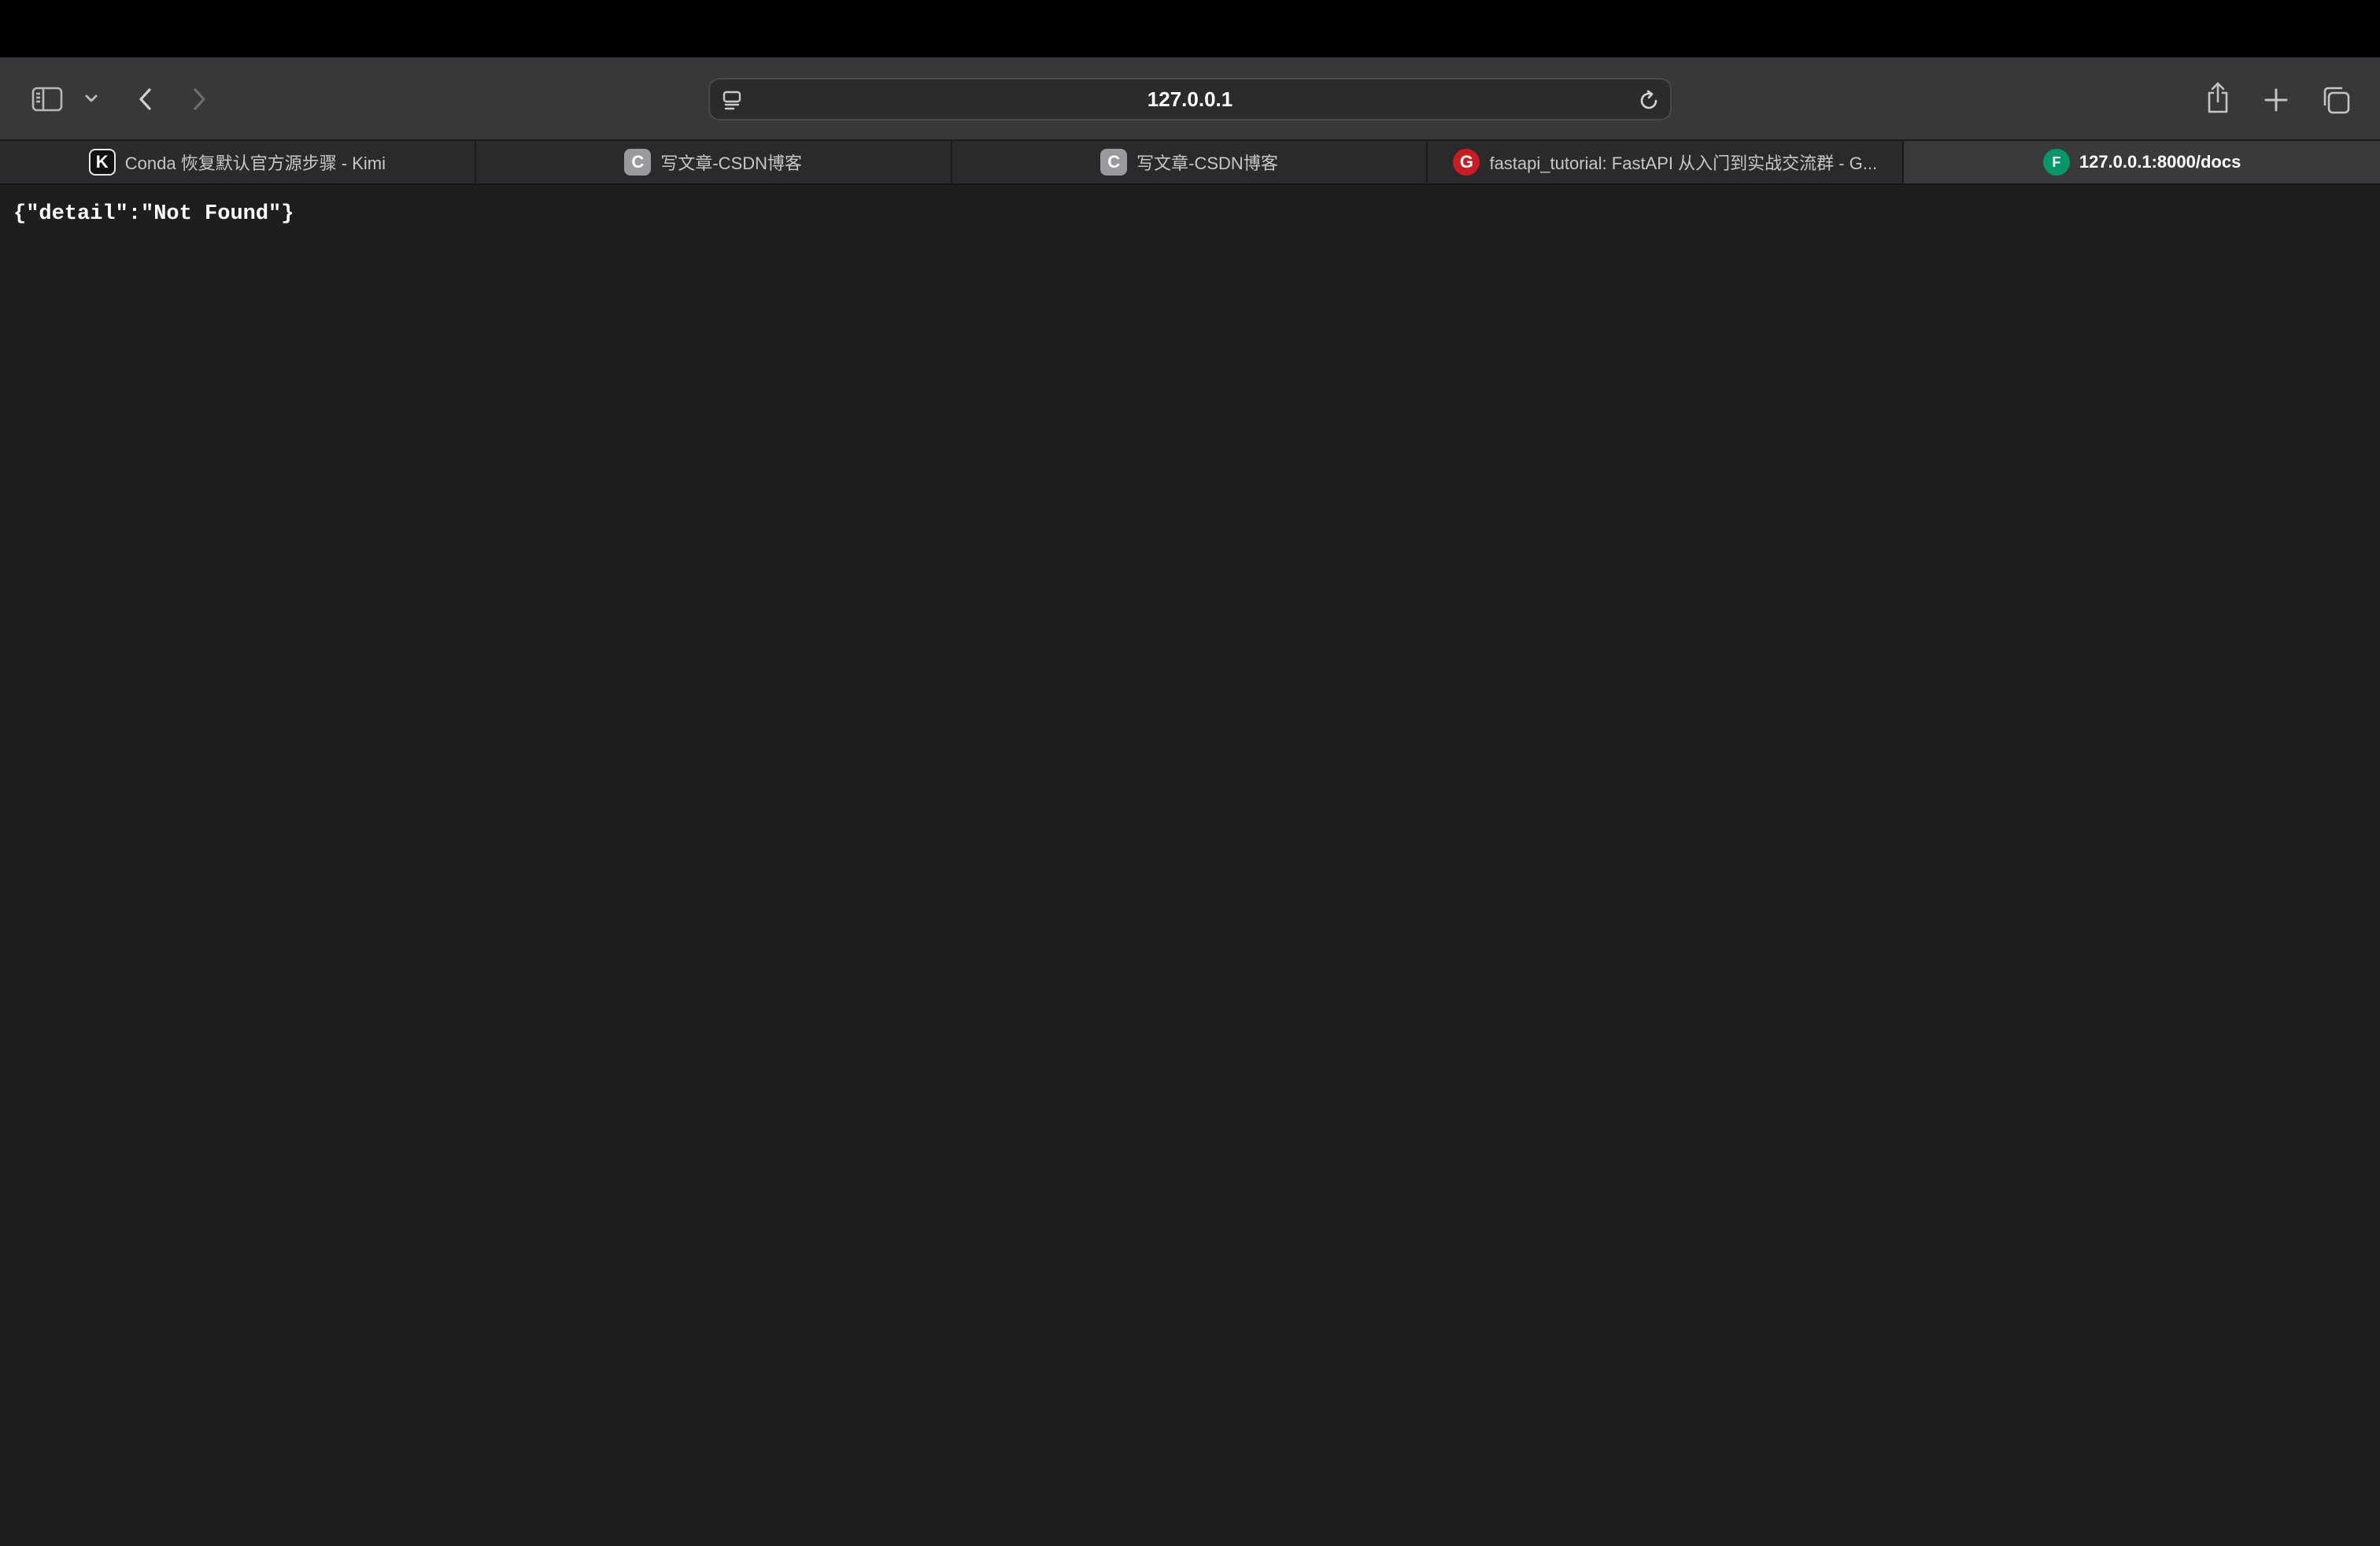 The height and width of the screenshot is (1546, 2380). I want to click on kimi-favicon-icon: K, so click(102, 163).